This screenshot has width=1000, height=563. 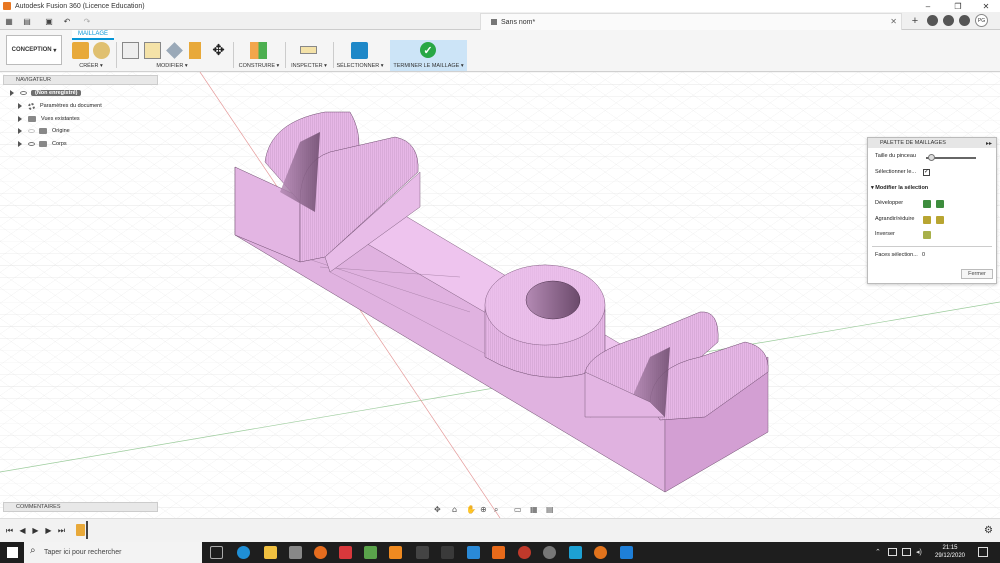 What do you see at coordinates (422, 552) in the screenshot?
I see `app-dark-icon` at bounding box center [422, 552].